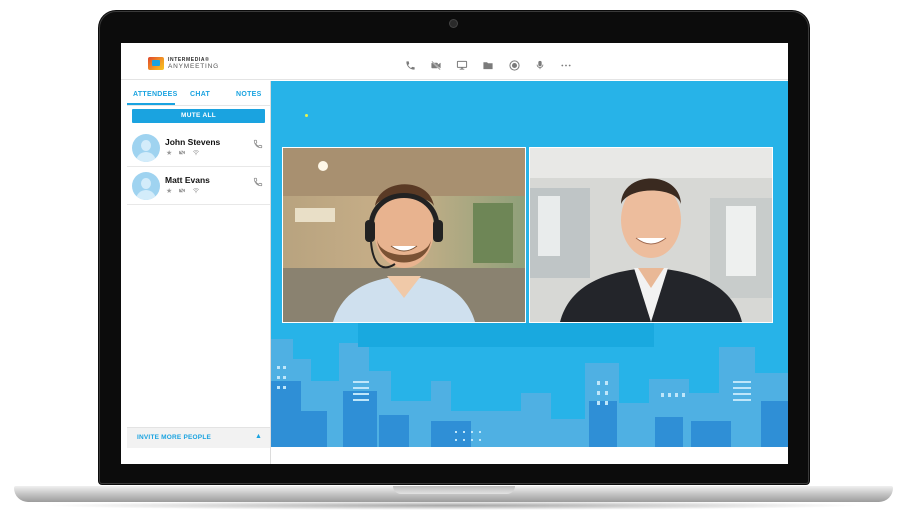 This screenshot has width=907, height=514. Describe the element at coordinates (198, 105) in the screenshot. I see `tabs-divider` at that location.